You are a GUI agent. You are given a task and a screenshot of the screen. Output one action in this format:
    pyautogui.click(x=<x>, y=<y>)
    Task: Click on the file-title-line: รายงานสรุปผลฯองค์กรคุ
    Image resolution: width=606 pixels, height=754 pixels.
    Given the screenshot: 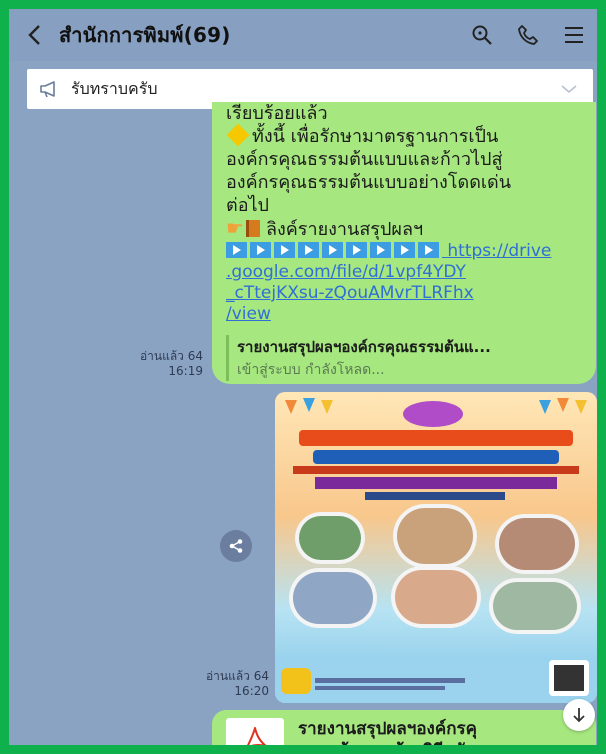 What is the action you would take?
    pyautogui.click(x=388, y=729)
    